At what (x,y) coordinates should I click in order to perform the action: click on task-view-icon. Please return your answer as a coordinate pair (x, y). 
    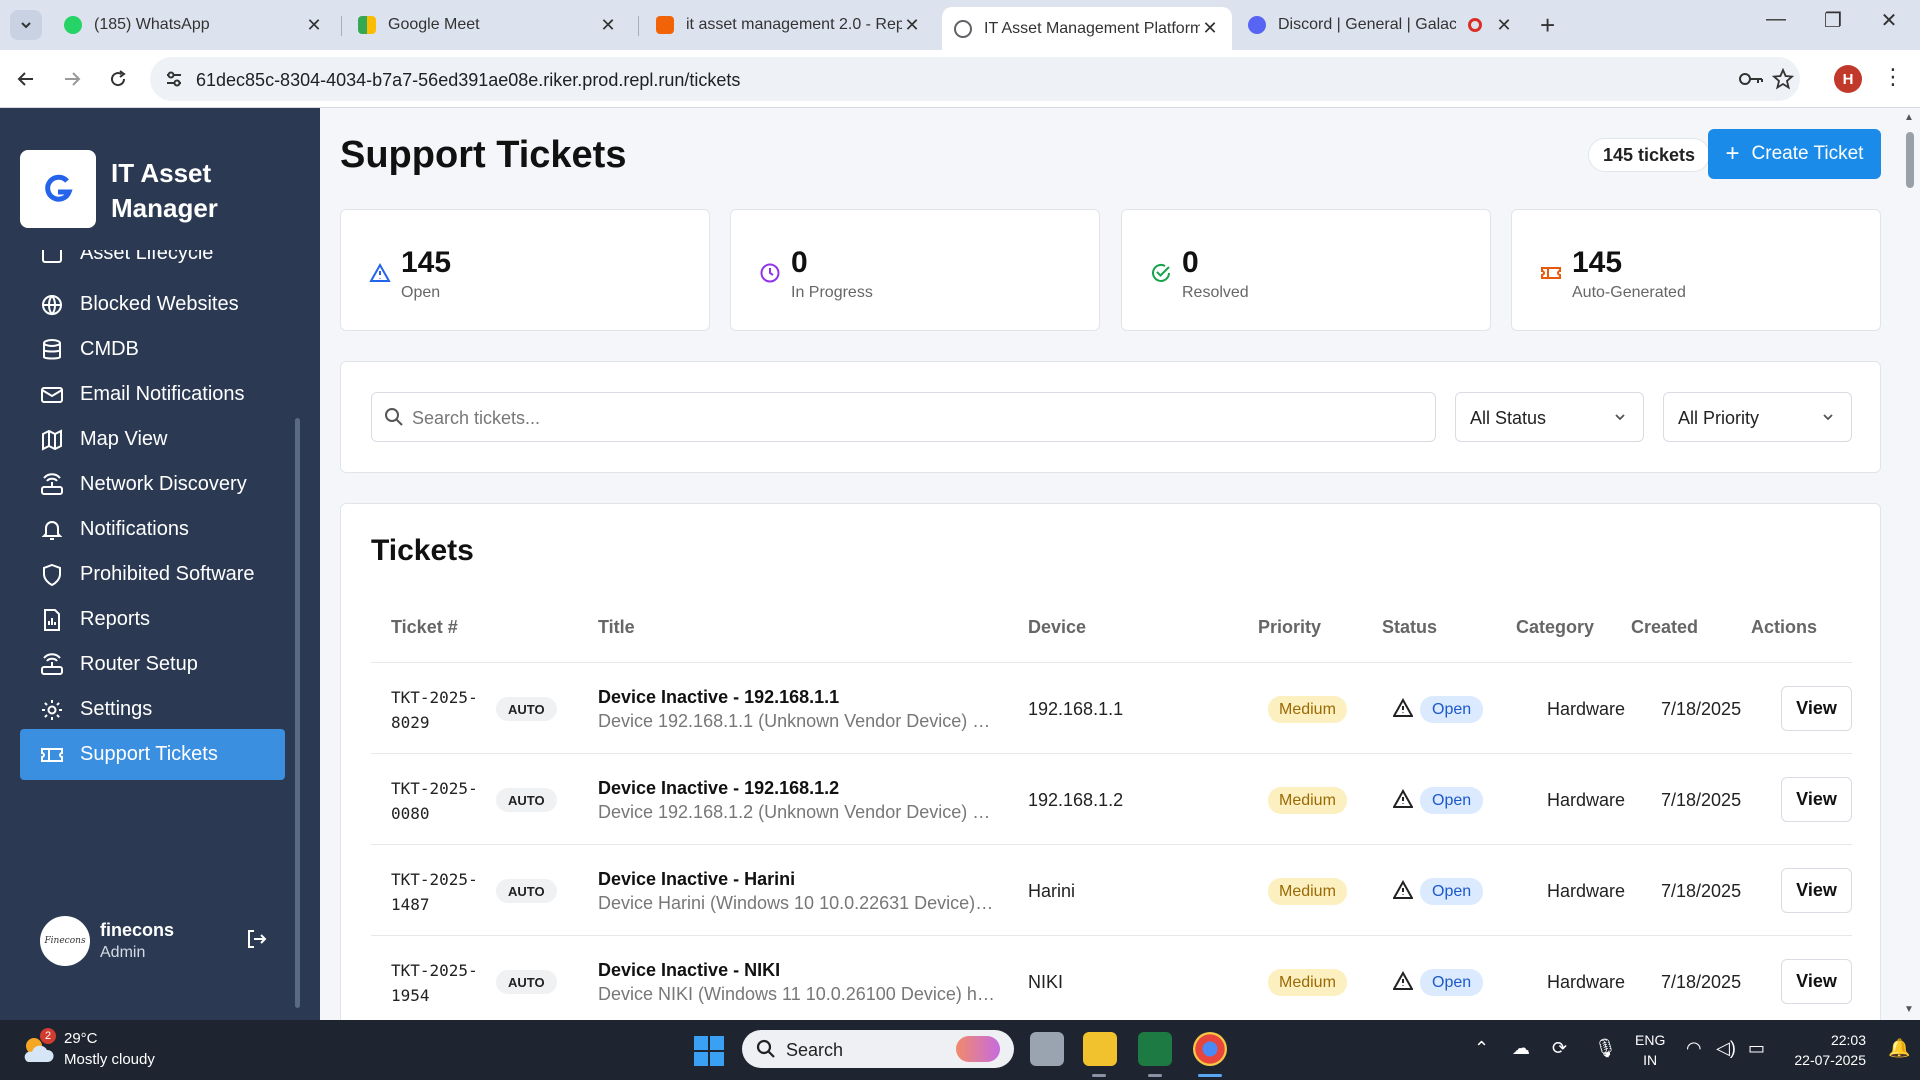
    Looking at the image, I should click on (1047, 1049).